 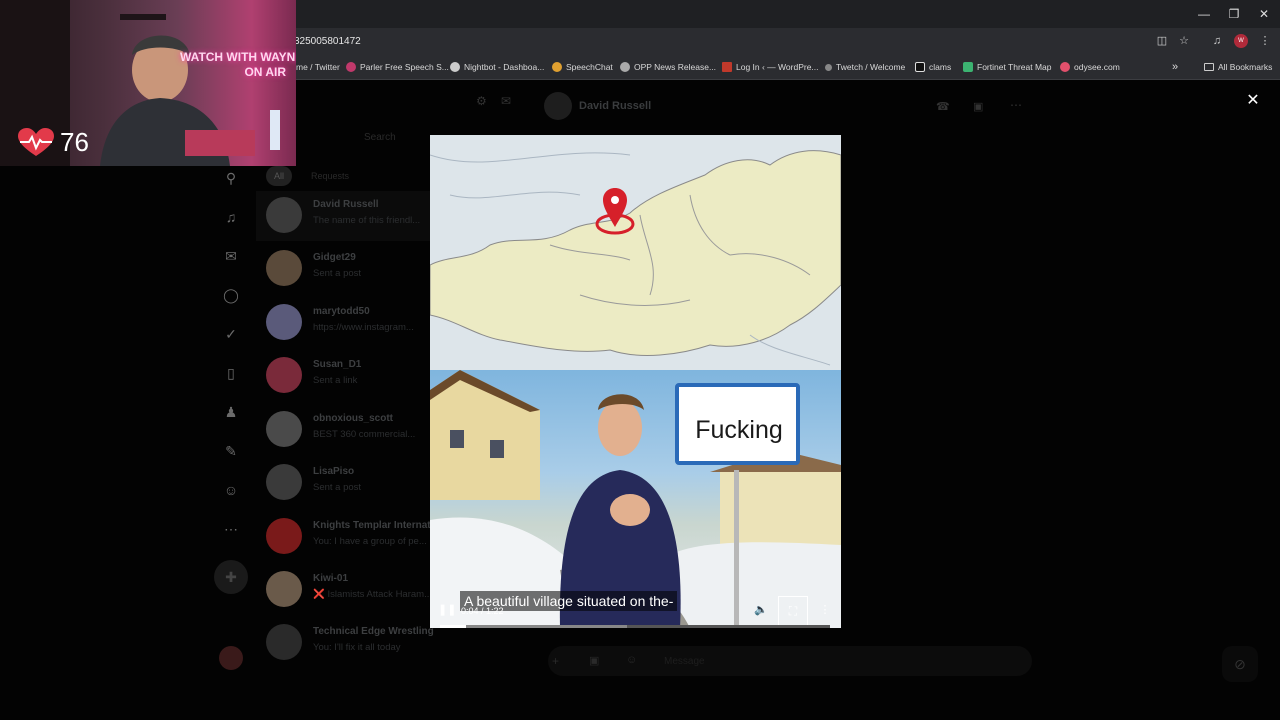 What do you see at coordinates (353, 418) in the screenshot?
I see `conversation-name: obnoxious_scott` at bounding box center [353, 418].